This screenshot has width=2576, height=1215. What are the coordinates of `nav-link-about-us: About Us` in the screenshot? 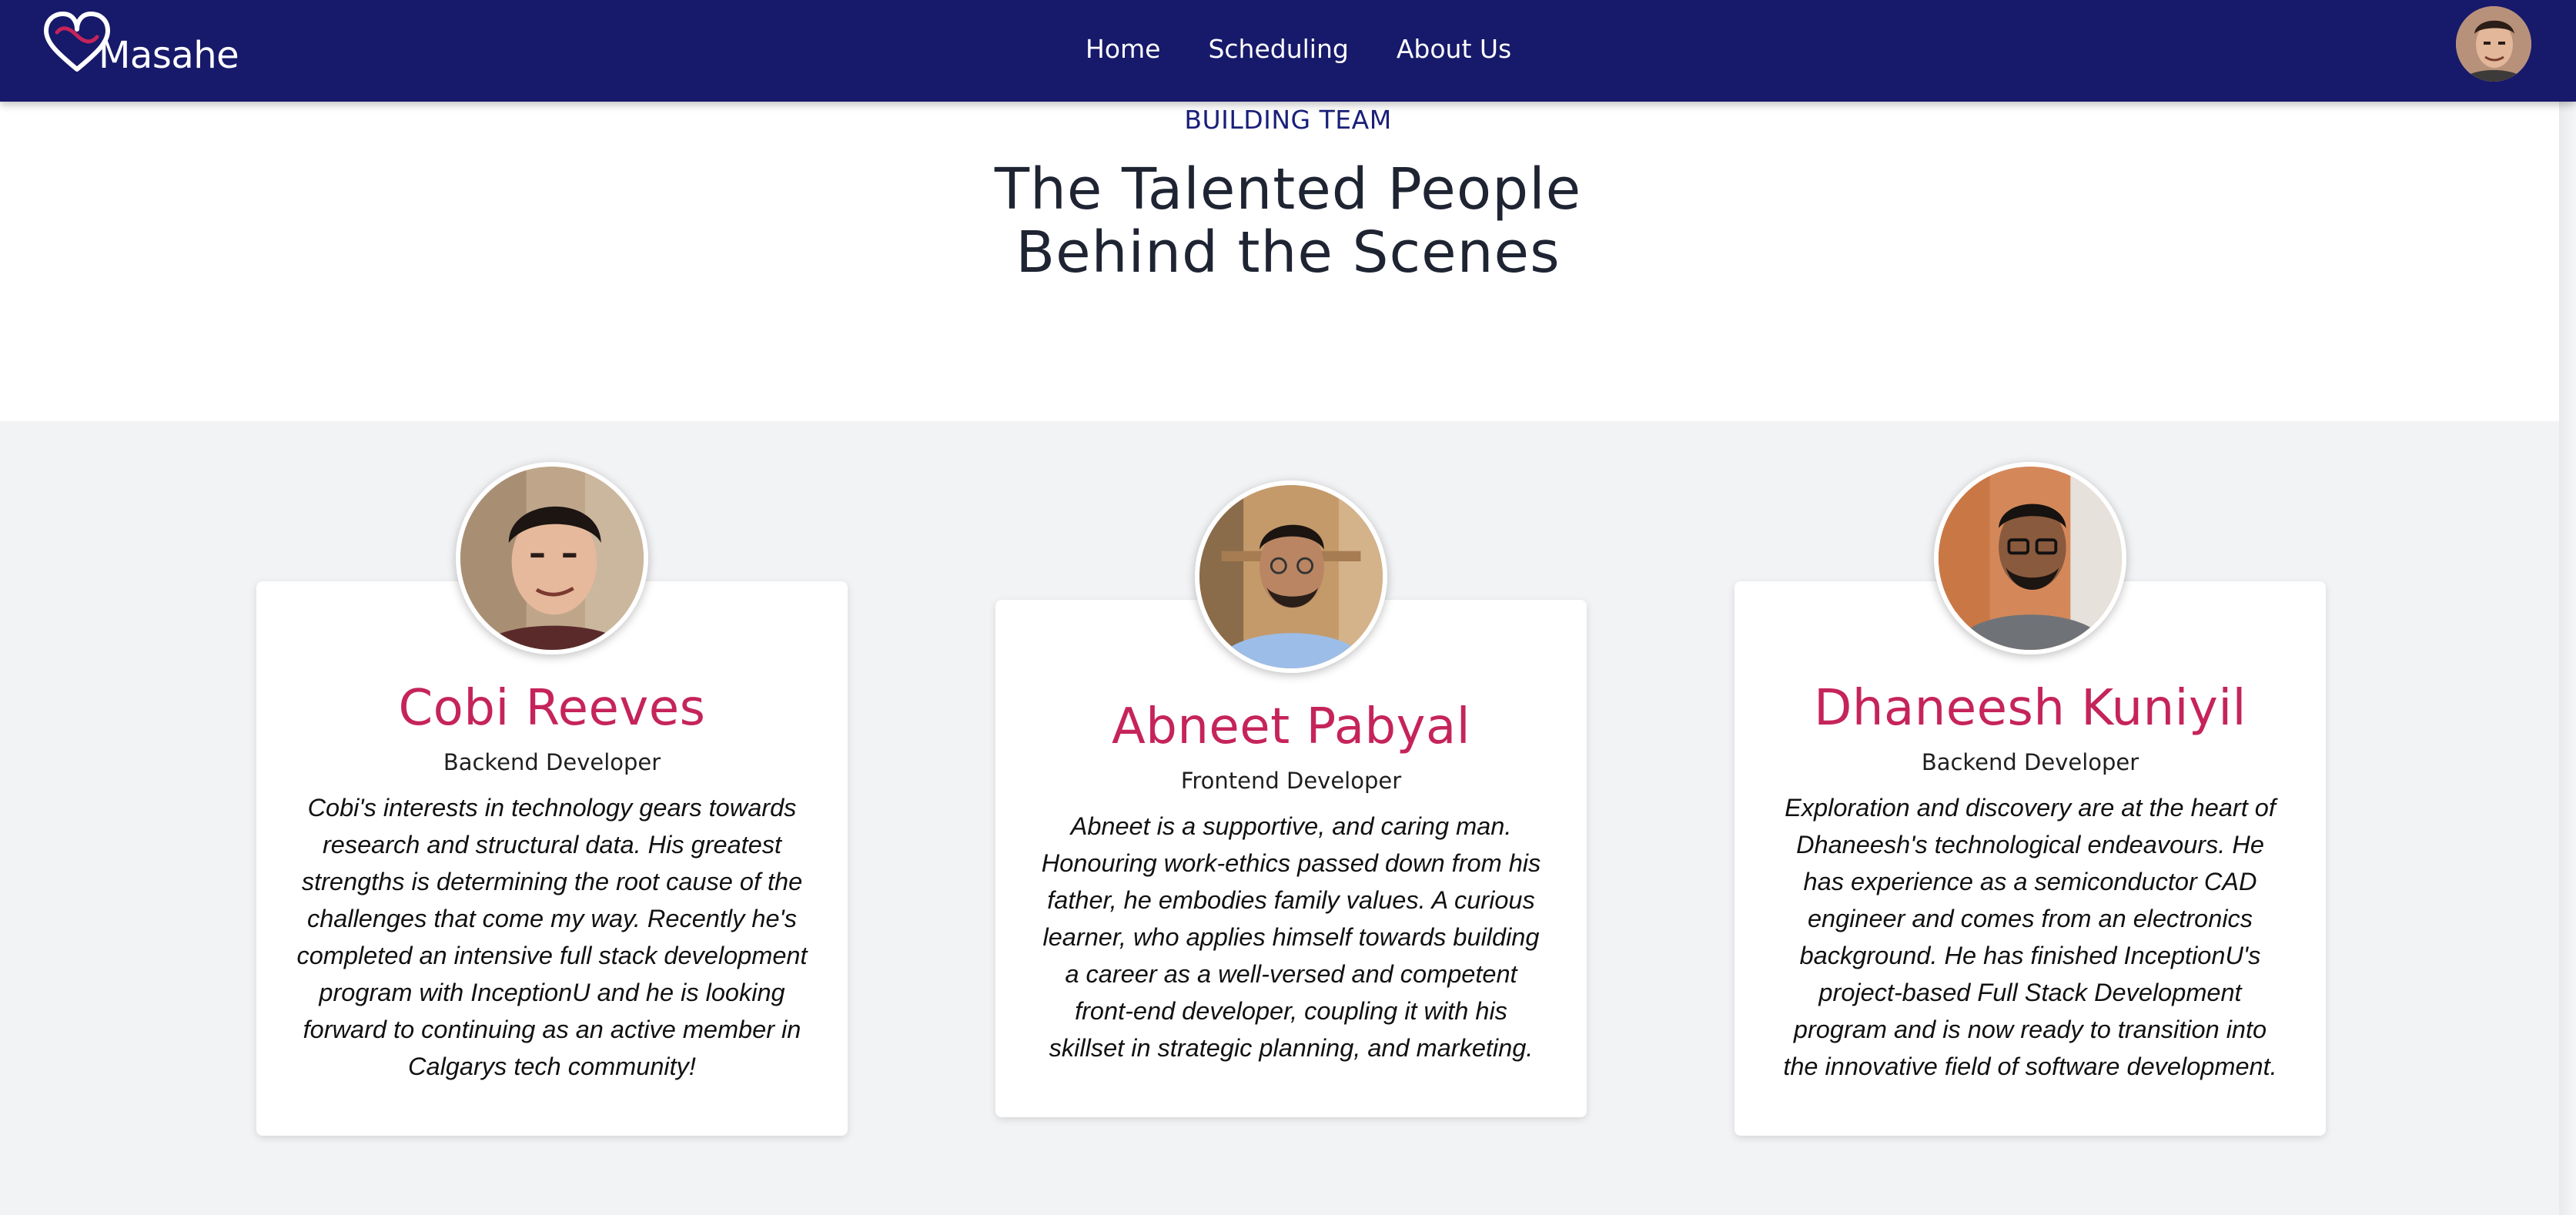 It's located at (1454, 49).